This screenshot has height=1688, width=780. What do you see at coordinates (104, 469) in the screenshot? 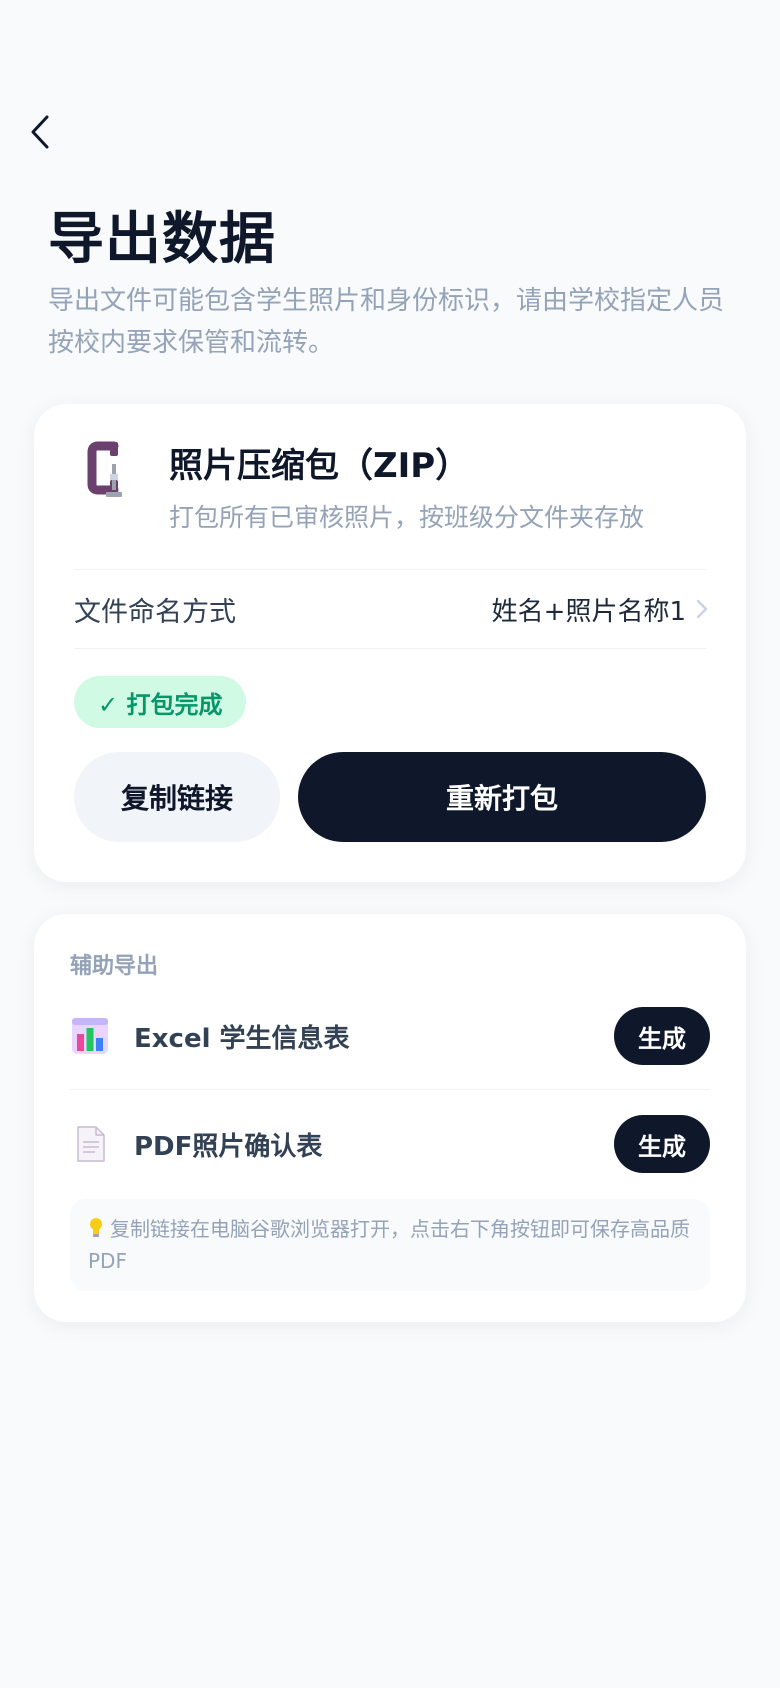
I see `clamp-icon` at bounding box center [104, 469].